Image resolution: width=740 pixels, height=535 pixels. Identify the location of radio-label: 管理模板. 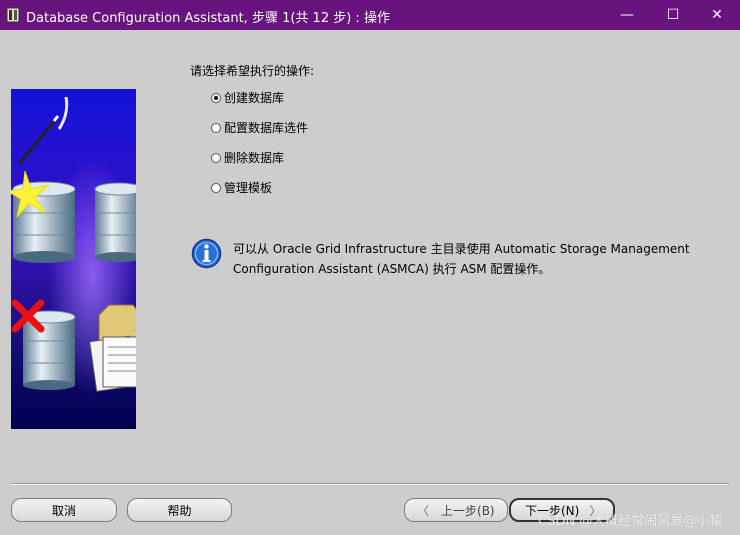
(248, 188).